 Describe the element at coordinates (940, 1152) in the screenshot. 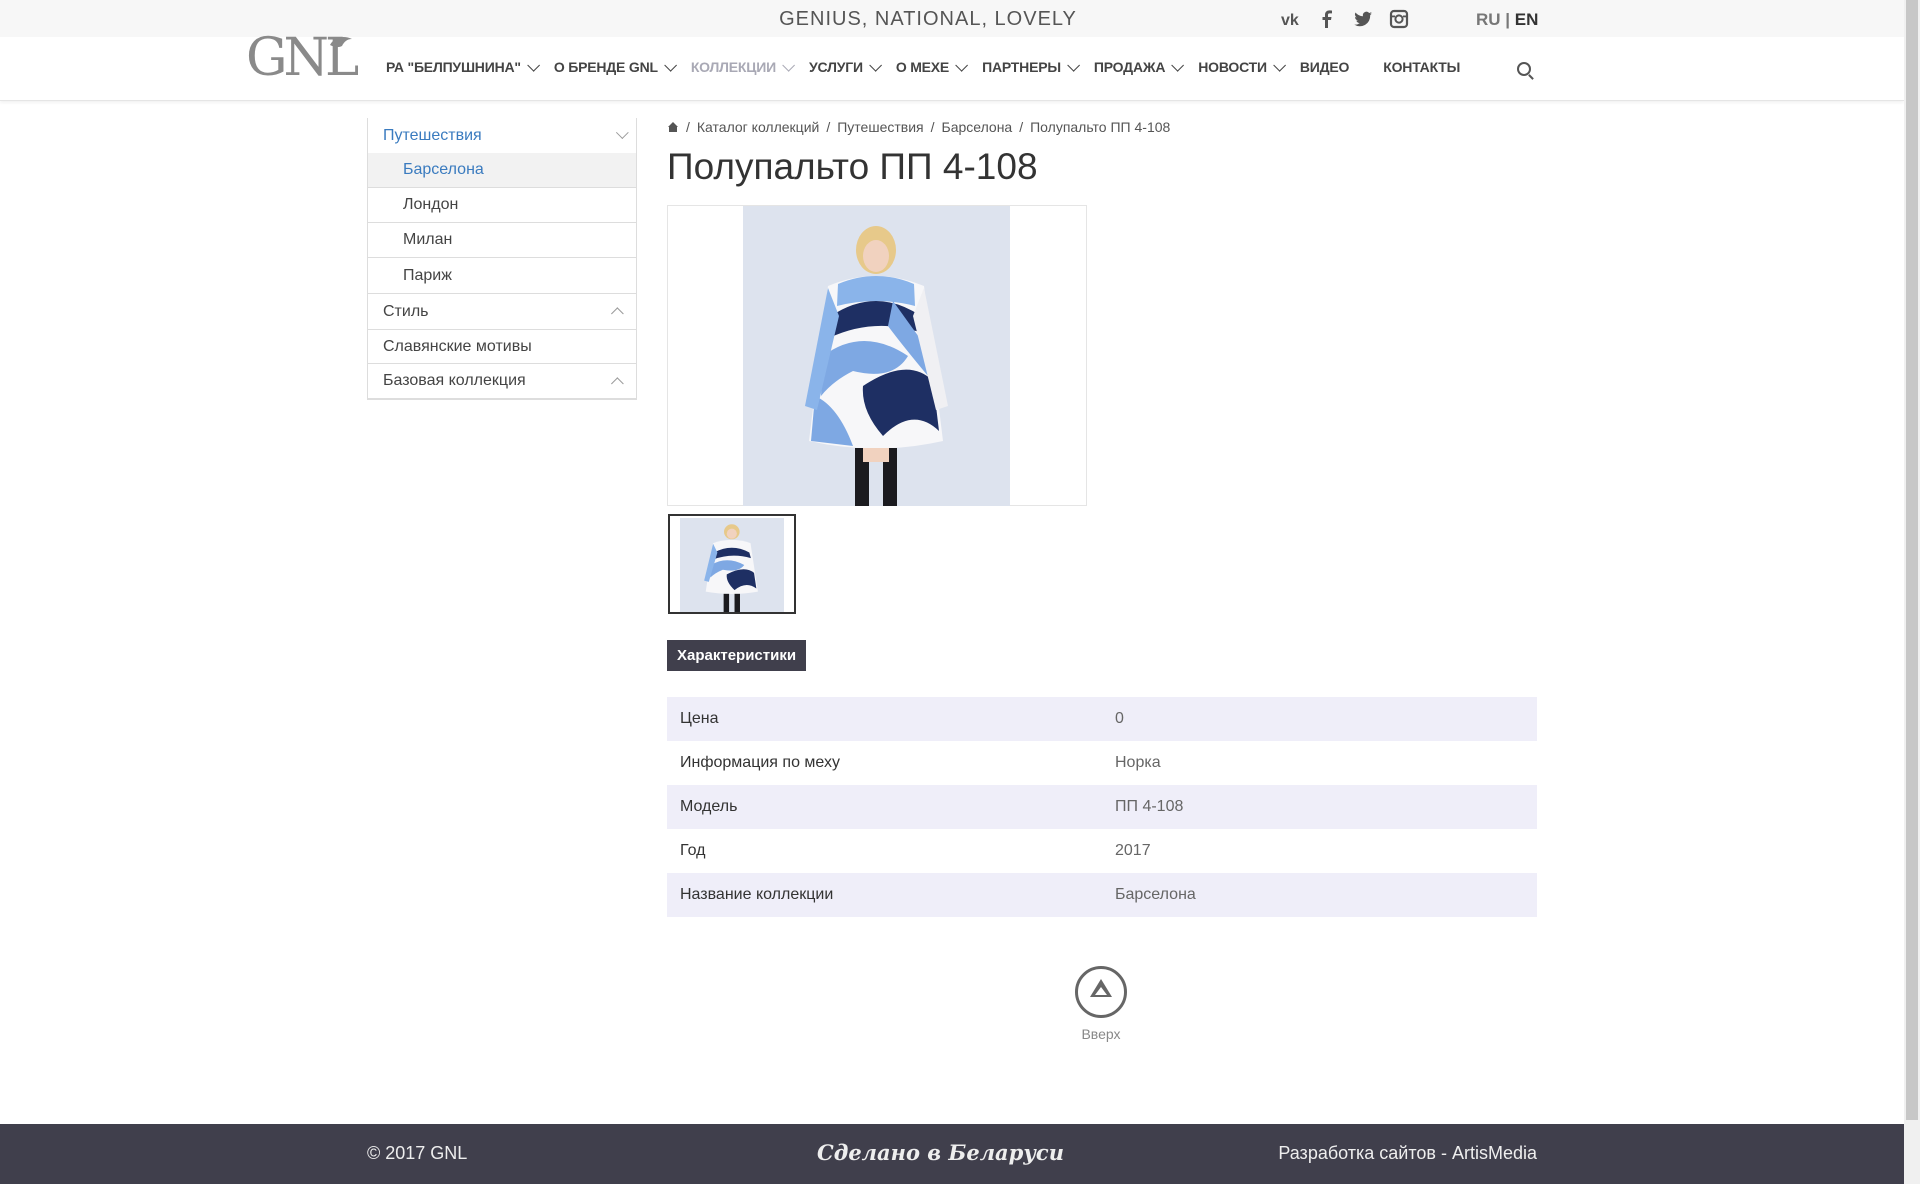

I see `footer-made-in: Сделано в Беларуси` at that location.